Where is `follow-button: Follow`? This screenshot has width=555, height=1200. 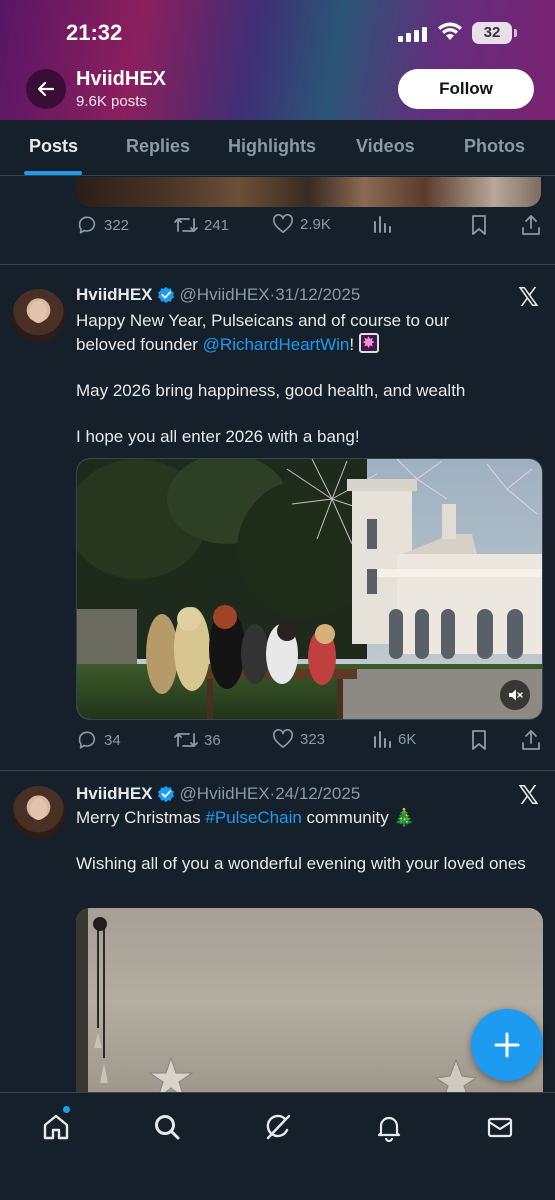 follow-button: Follow is located at coordinates (466, 89).